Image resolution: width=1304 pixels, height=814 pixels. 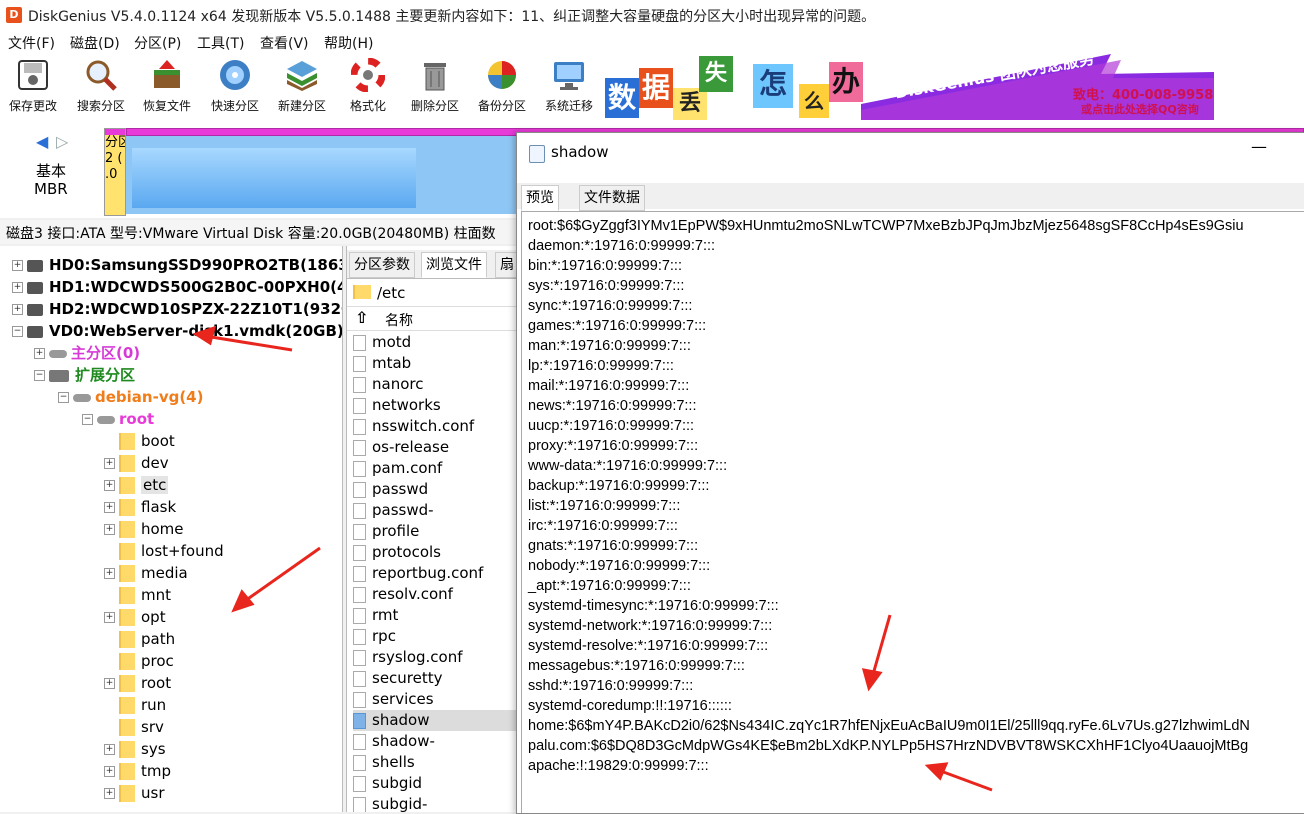 What do you see at coordinates (382, 265) in the screenshot?
I see `tab-partition-params: 分区参数` at bounding box center [382, 265].